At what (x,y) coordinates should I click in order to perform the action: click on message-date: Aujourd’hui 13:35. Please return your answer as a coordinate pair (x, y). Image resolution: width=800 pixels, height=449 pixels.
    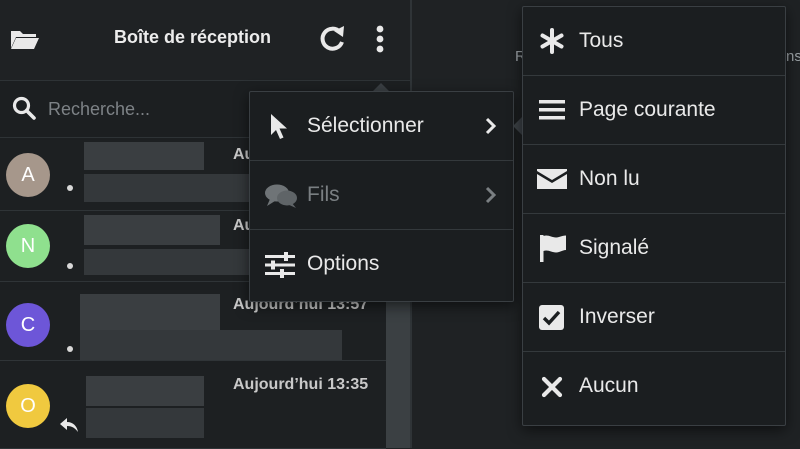
    Looking at the image, I should click on (301, 384).